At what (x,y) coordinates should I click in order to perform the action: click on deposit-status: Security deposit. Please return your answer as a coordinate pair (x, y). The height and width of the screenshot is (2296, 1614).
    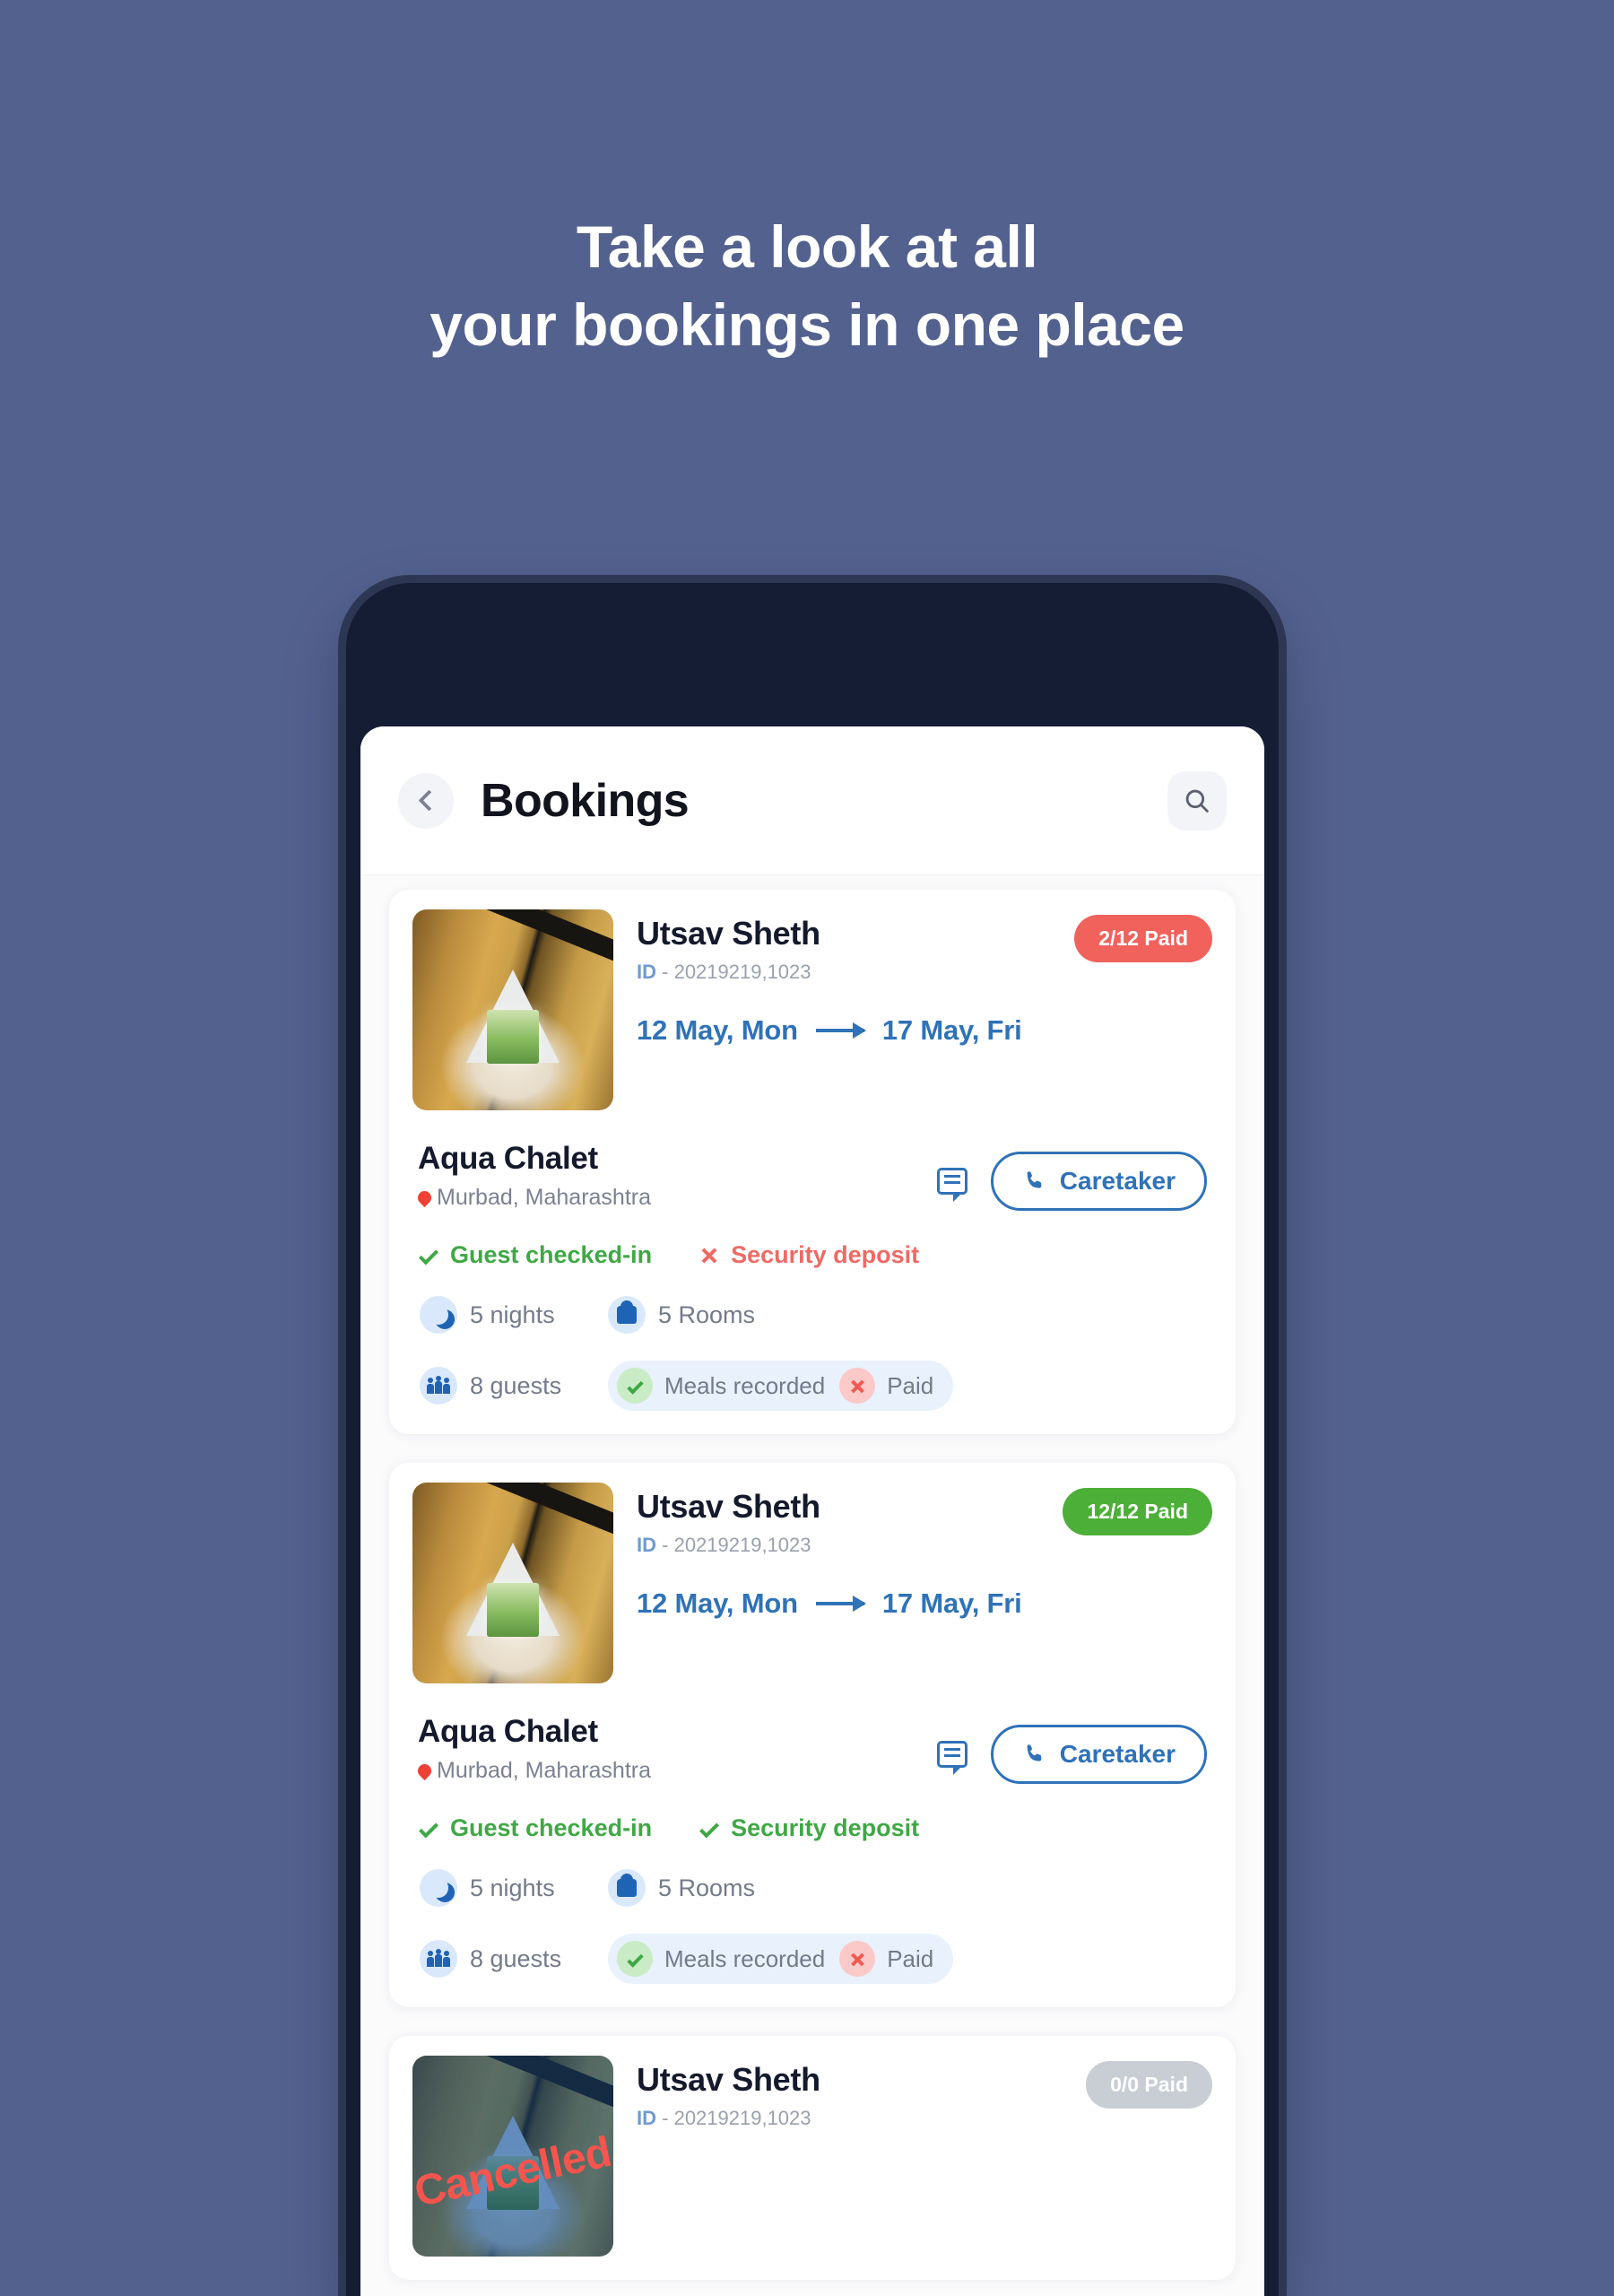
    Looking at the image, I should click on (809, 1828).